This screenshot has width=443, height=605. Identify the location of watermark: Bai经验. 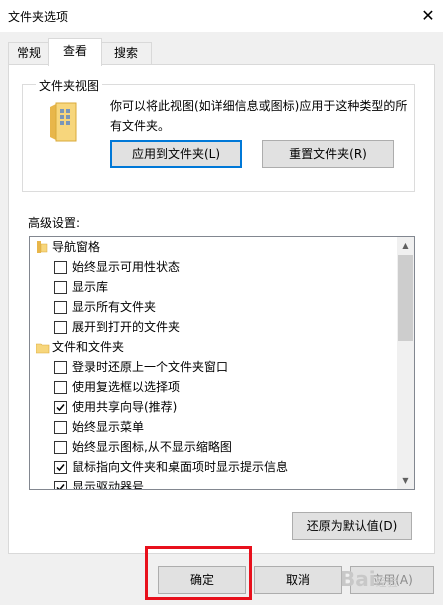
(369, 579).